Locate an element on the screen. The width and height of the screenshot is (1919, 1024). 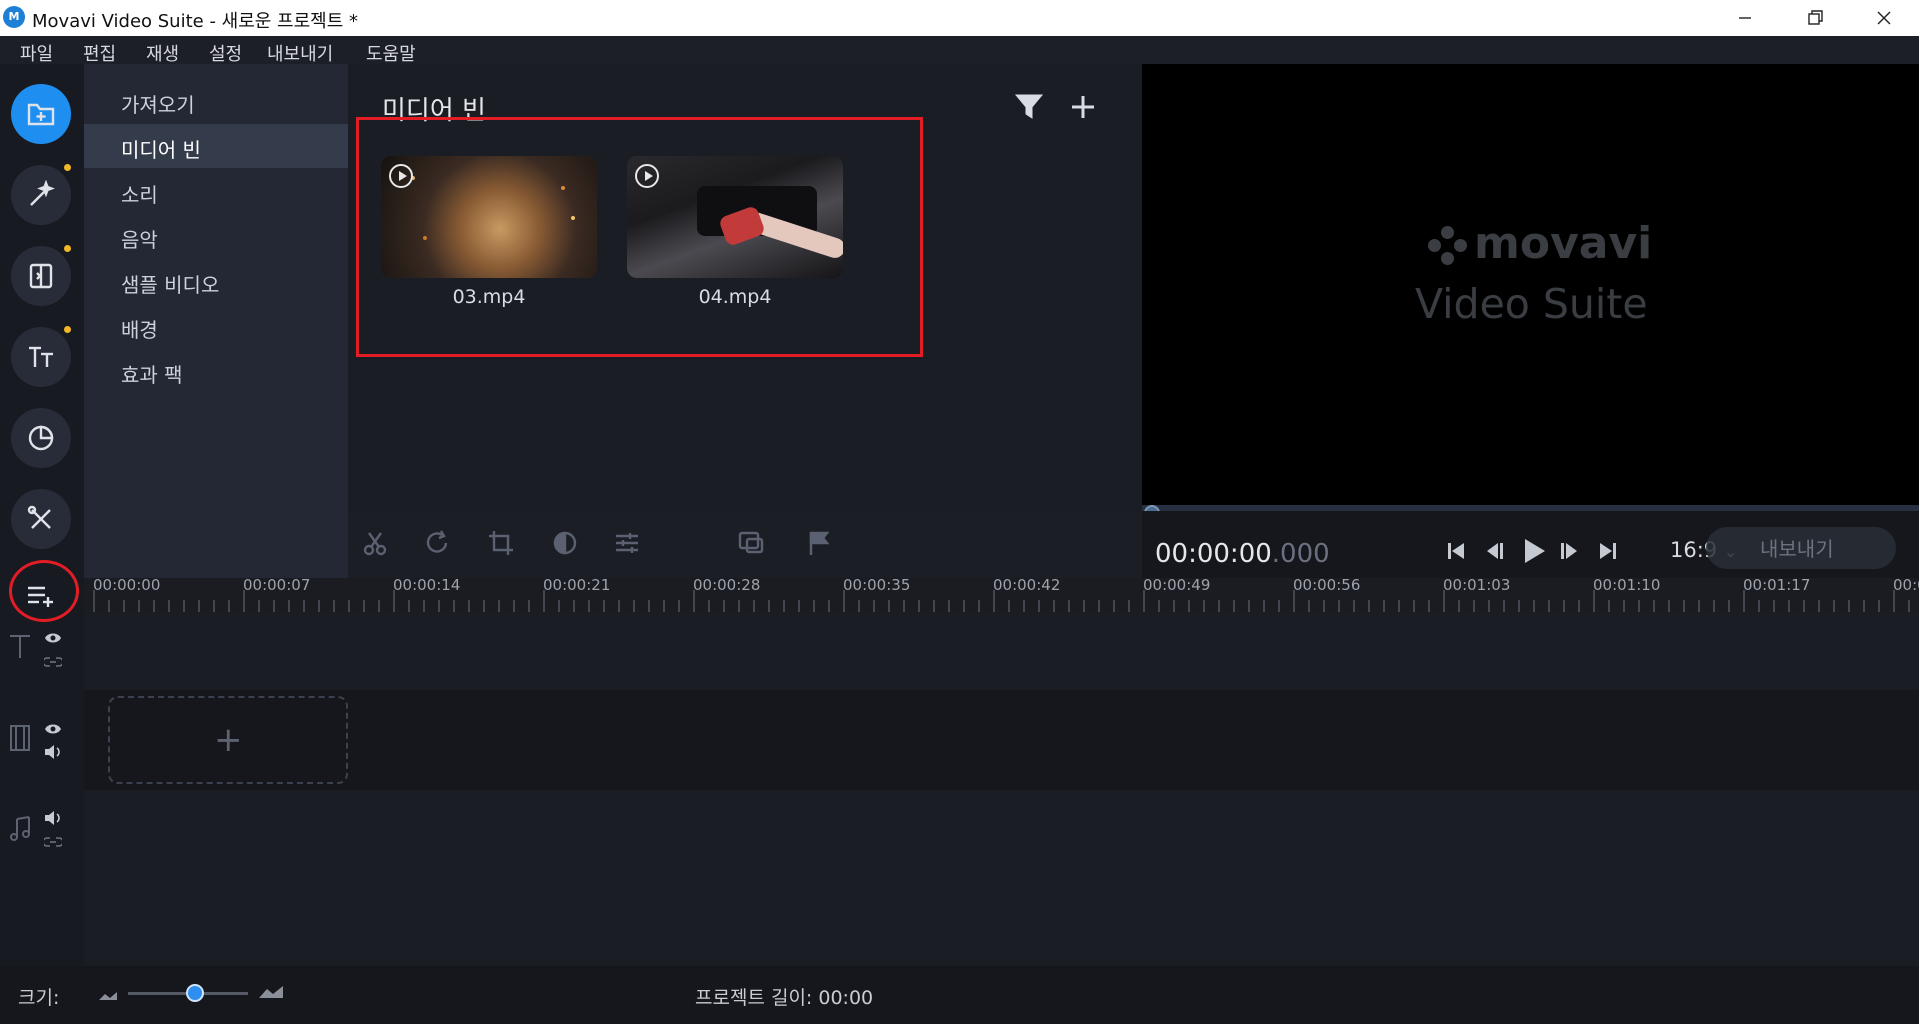
category-sample-videos: 샘플 비디오 is located at coordinates (216, 281).